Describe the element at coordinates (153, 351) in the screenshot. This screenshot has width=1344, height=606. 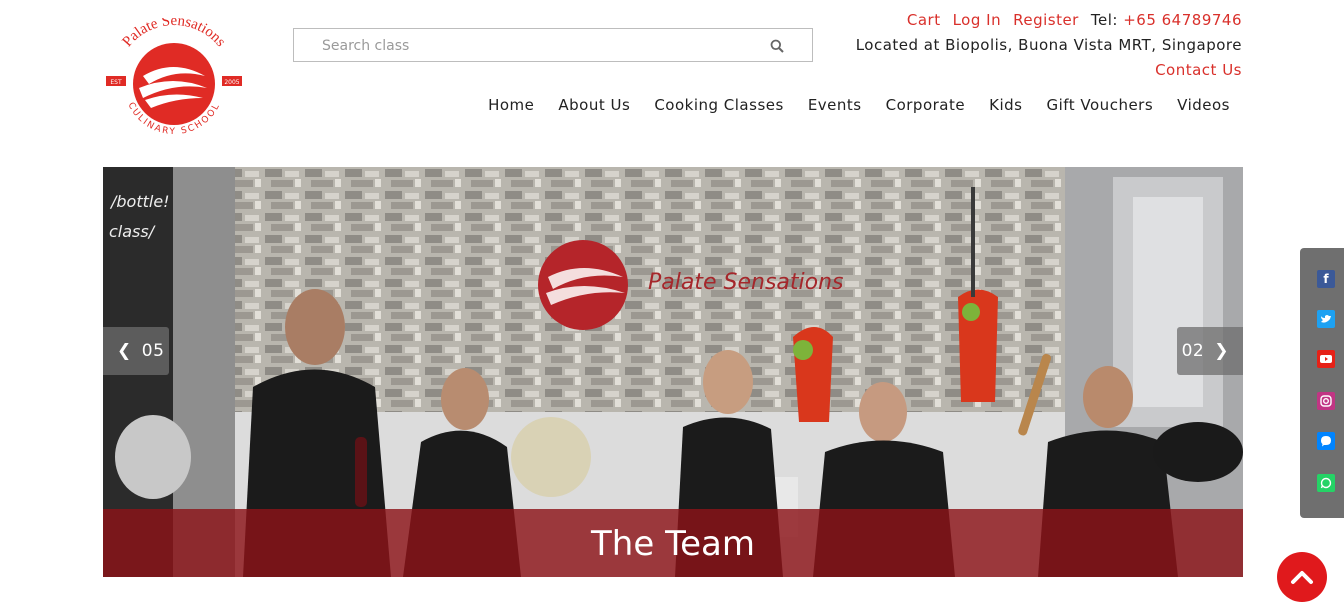
I see `prev-slide-number: 05` at that location.